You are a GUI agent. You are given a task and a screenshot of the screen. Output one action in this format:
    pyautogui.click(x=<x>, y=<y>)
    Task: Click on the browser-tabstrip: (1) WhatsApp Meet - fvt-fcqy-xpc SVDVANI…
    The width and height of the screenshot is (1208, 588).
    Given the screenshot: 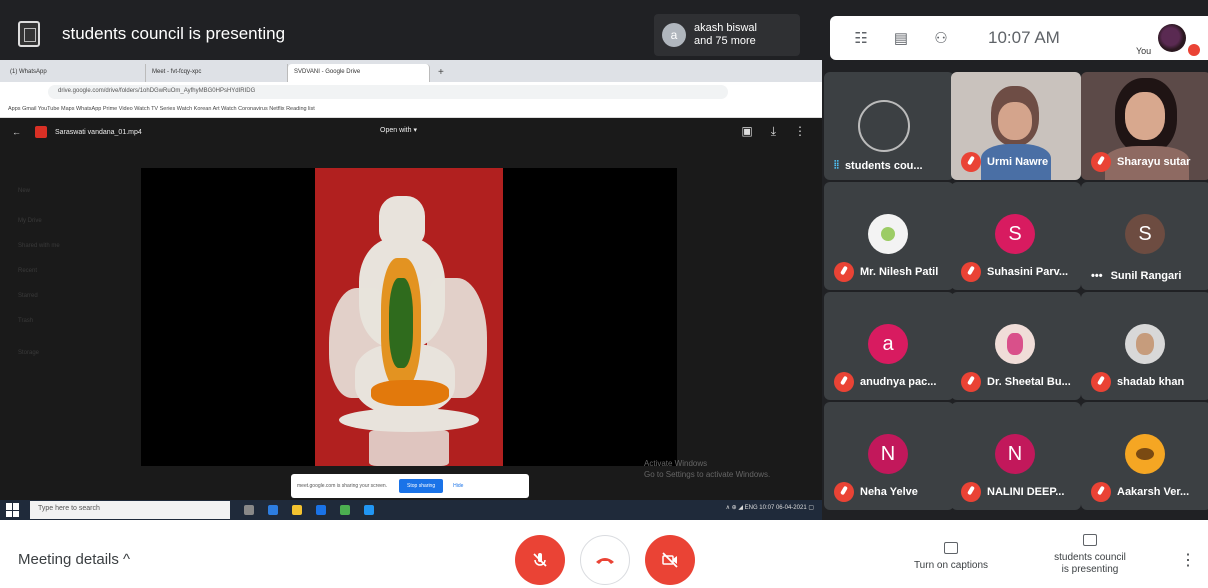 What is the action you would take?
    pyautogui.click(x=411, y=71)
    